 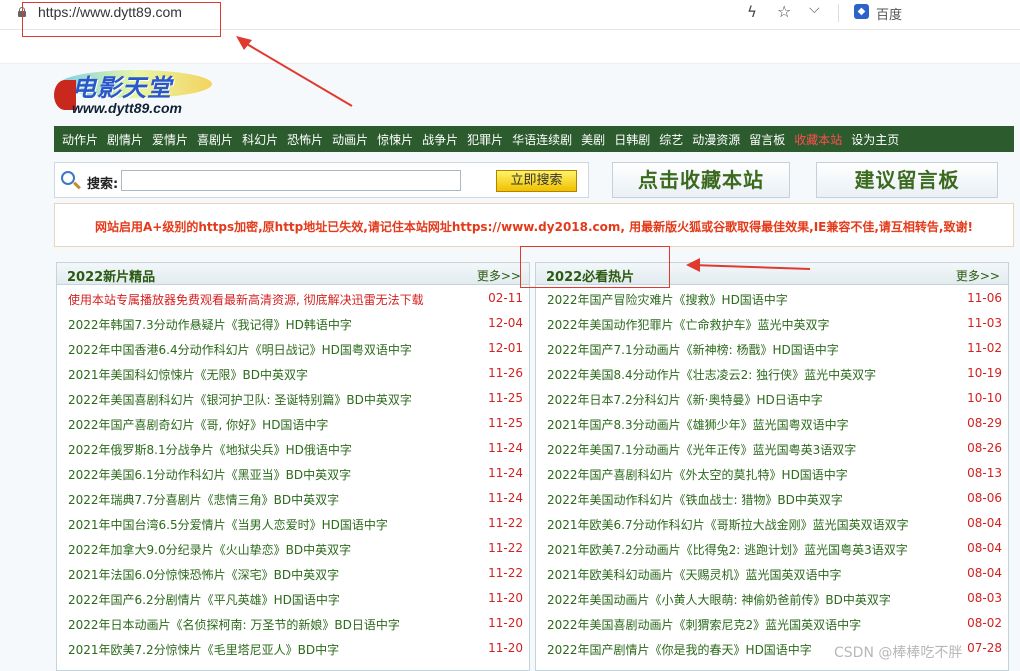 I want to click on movie-title-link: 2022年国产剧情片《你是我的春天》HD国语中字, so click(x=679, y=649).